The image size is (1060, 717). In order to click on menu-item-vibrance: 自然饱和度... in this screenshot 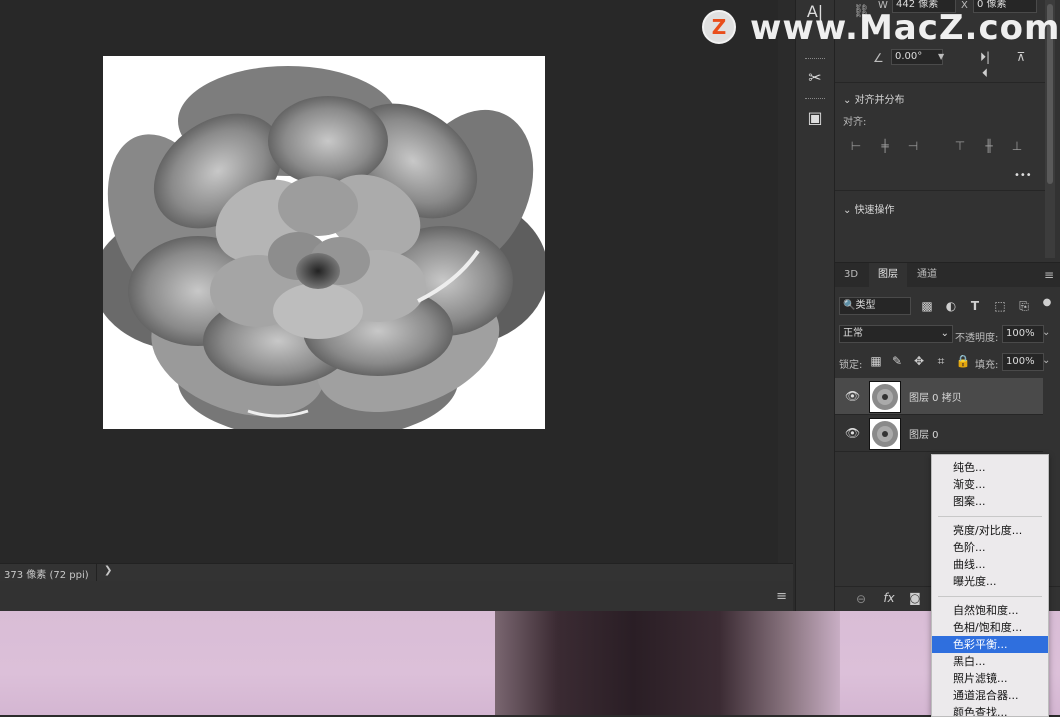, I will do `click(990, 610)`.